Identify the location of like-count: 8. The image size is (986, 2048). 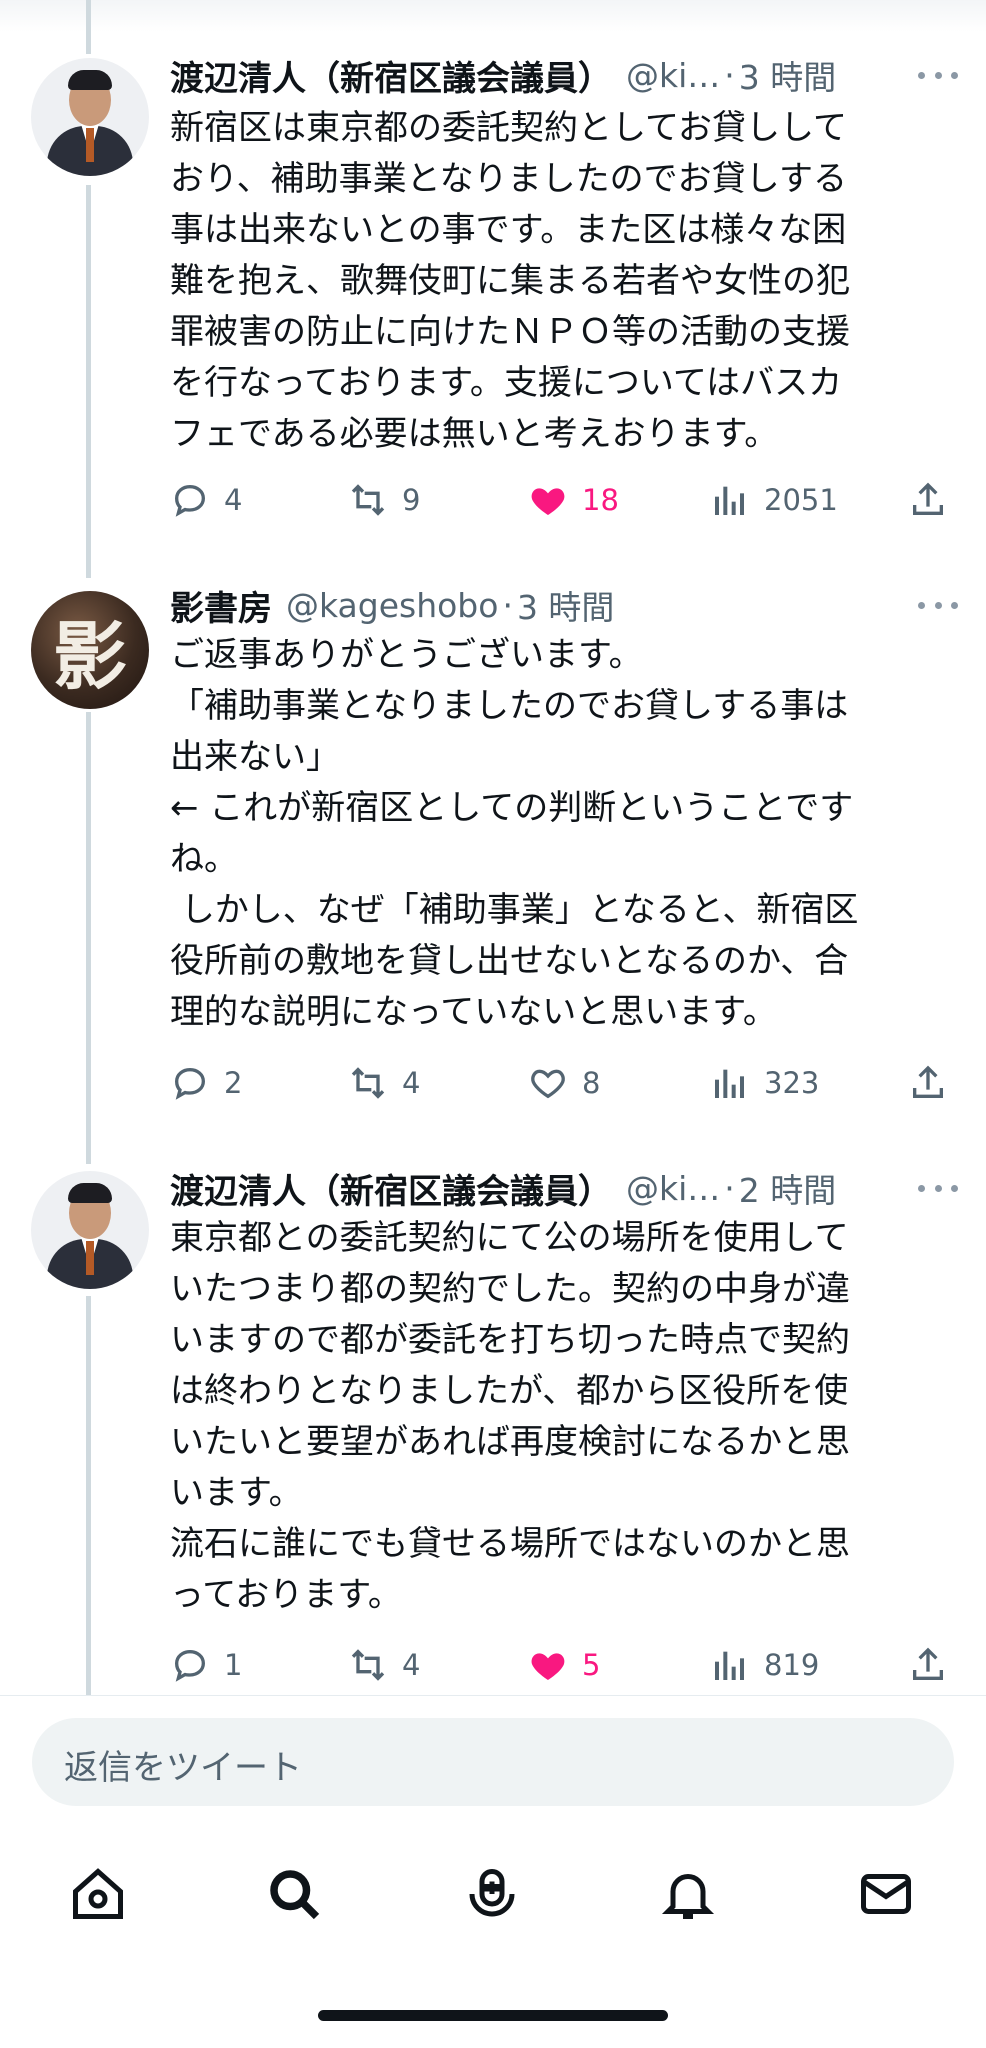
(591, 1083).